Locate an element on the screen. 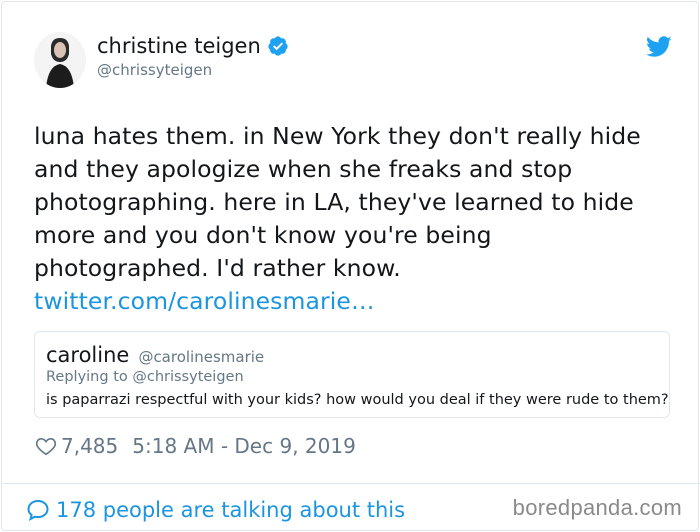 This screenshot has height=532, width=700. author-name-row: christine teigen is located at coordinates (193, 46).